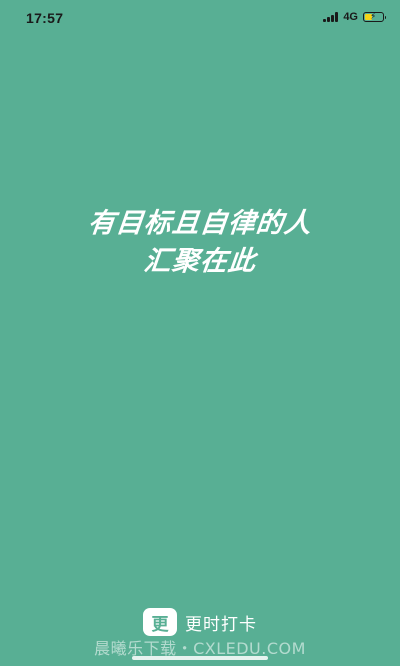 Image resolution: width=400 pixels, height=666 pixels. What do you see at coordinates (200, 223) in the screenshot?
I see `slogan-line-1: 有目标且自律的人` at bounding box center [200, 223].